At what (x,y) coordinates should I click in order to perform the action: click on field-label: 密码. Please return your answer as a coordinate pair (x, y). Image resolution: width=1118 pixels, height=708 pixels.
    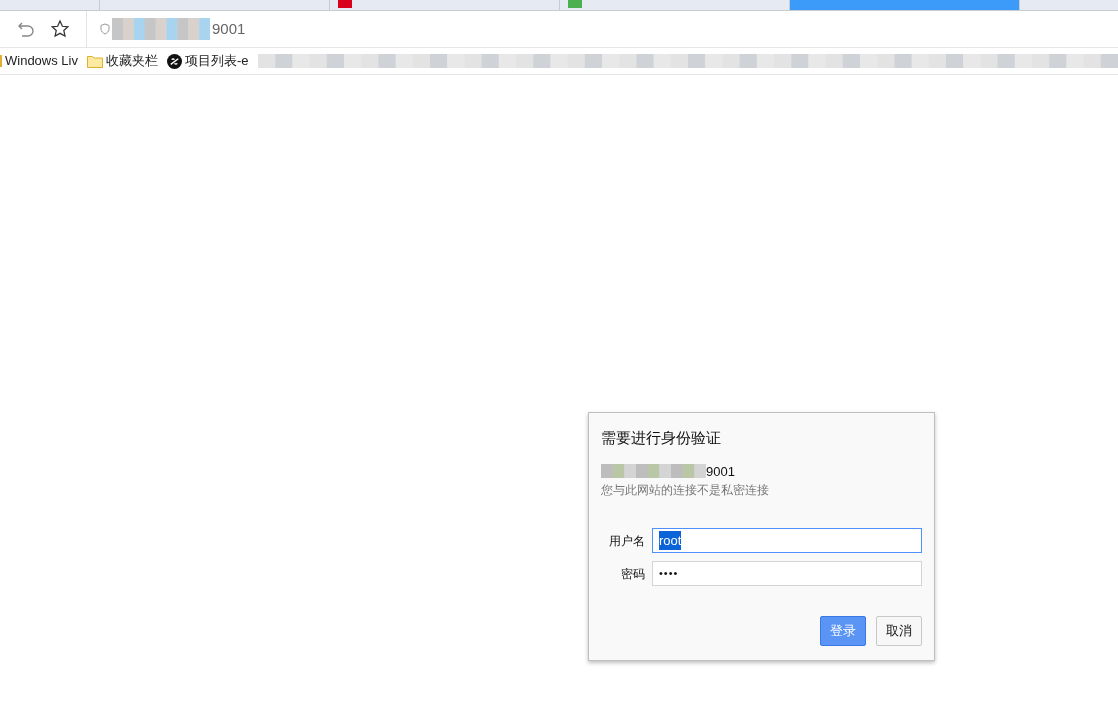
    Looking at the image, I should click on (632, 574).